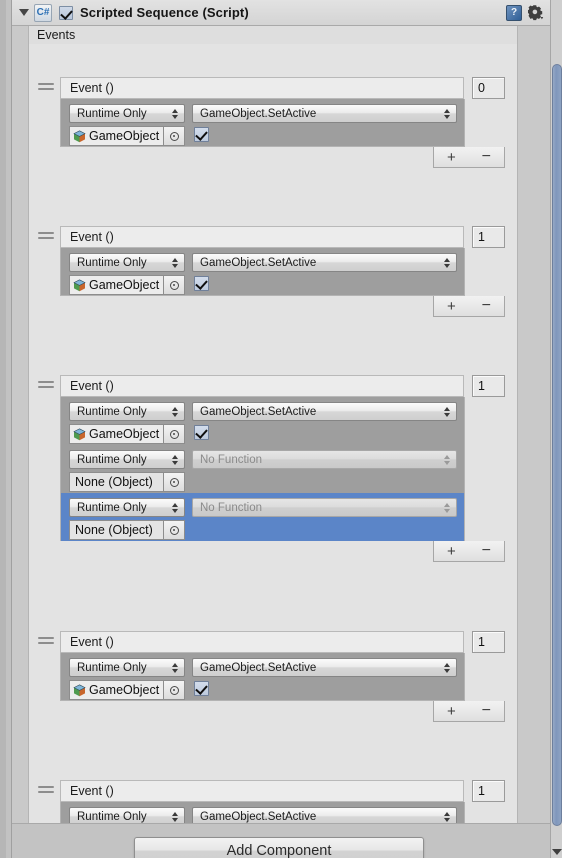  Describe the element at coordinates (557, 445) in the screenshot. I see `scrollbar-thumb` at that location.